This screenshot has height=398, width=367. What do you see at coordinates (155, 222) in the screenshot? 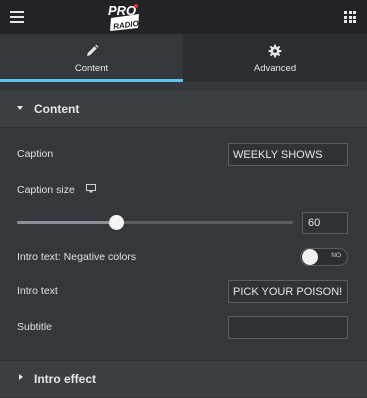
I see `caption-size-slider` at bounding box center [155, 222].